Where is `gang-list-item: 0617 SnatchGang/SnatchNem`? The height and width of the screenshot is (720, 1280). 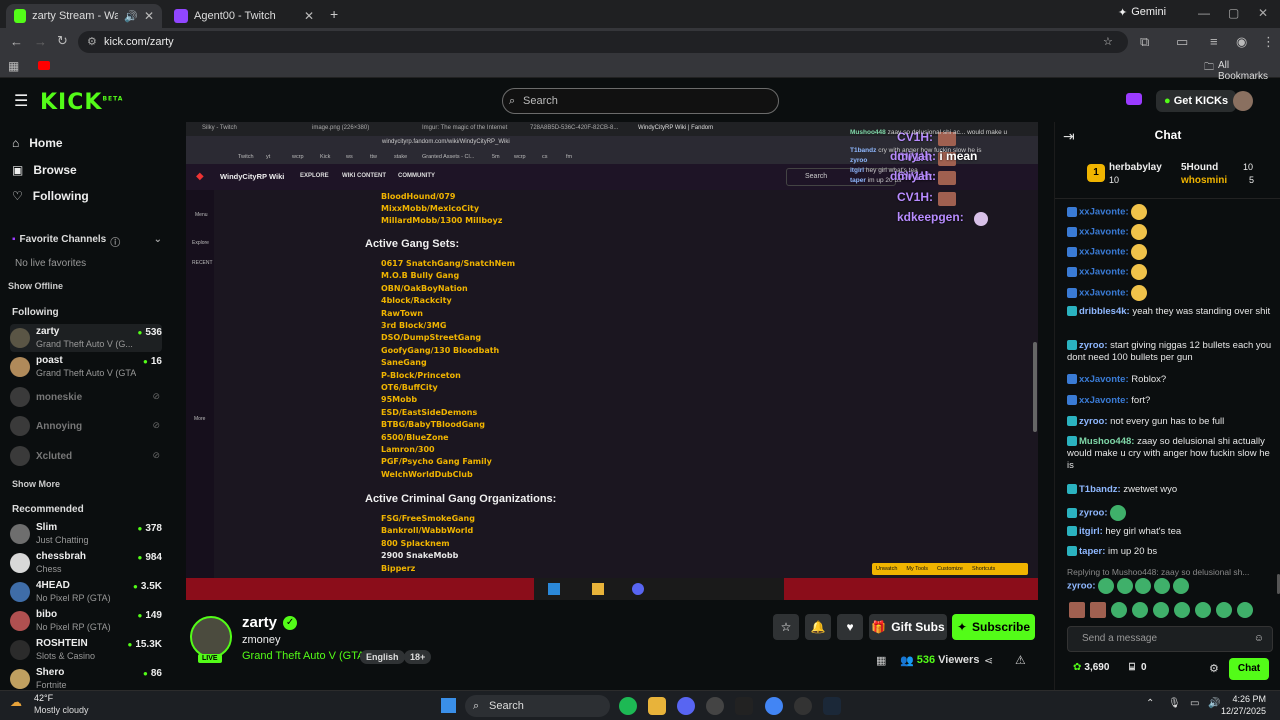 gang-list-item: 0617 SnatchGang/SnatchNem is located at coordinates (448, 263).